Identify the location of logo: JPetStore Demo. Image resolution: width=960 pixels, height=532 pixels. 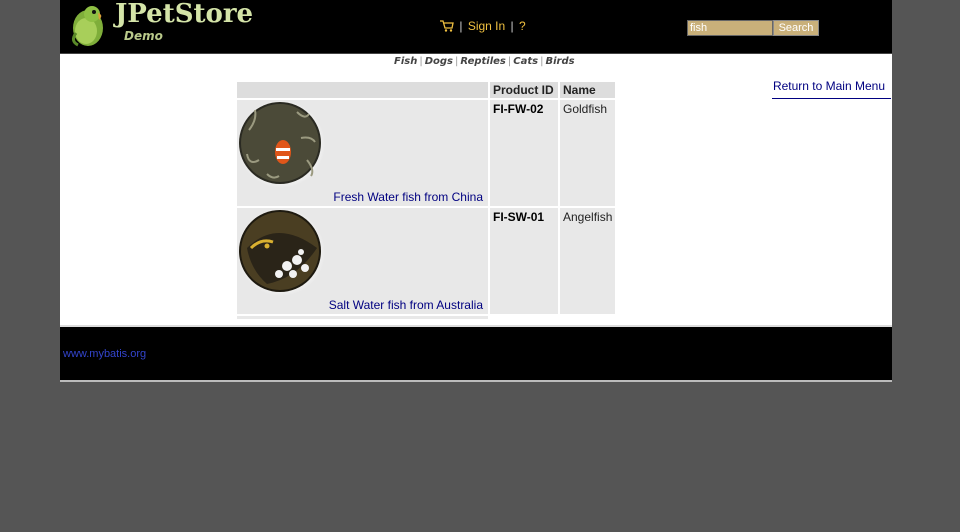
(159, 24).